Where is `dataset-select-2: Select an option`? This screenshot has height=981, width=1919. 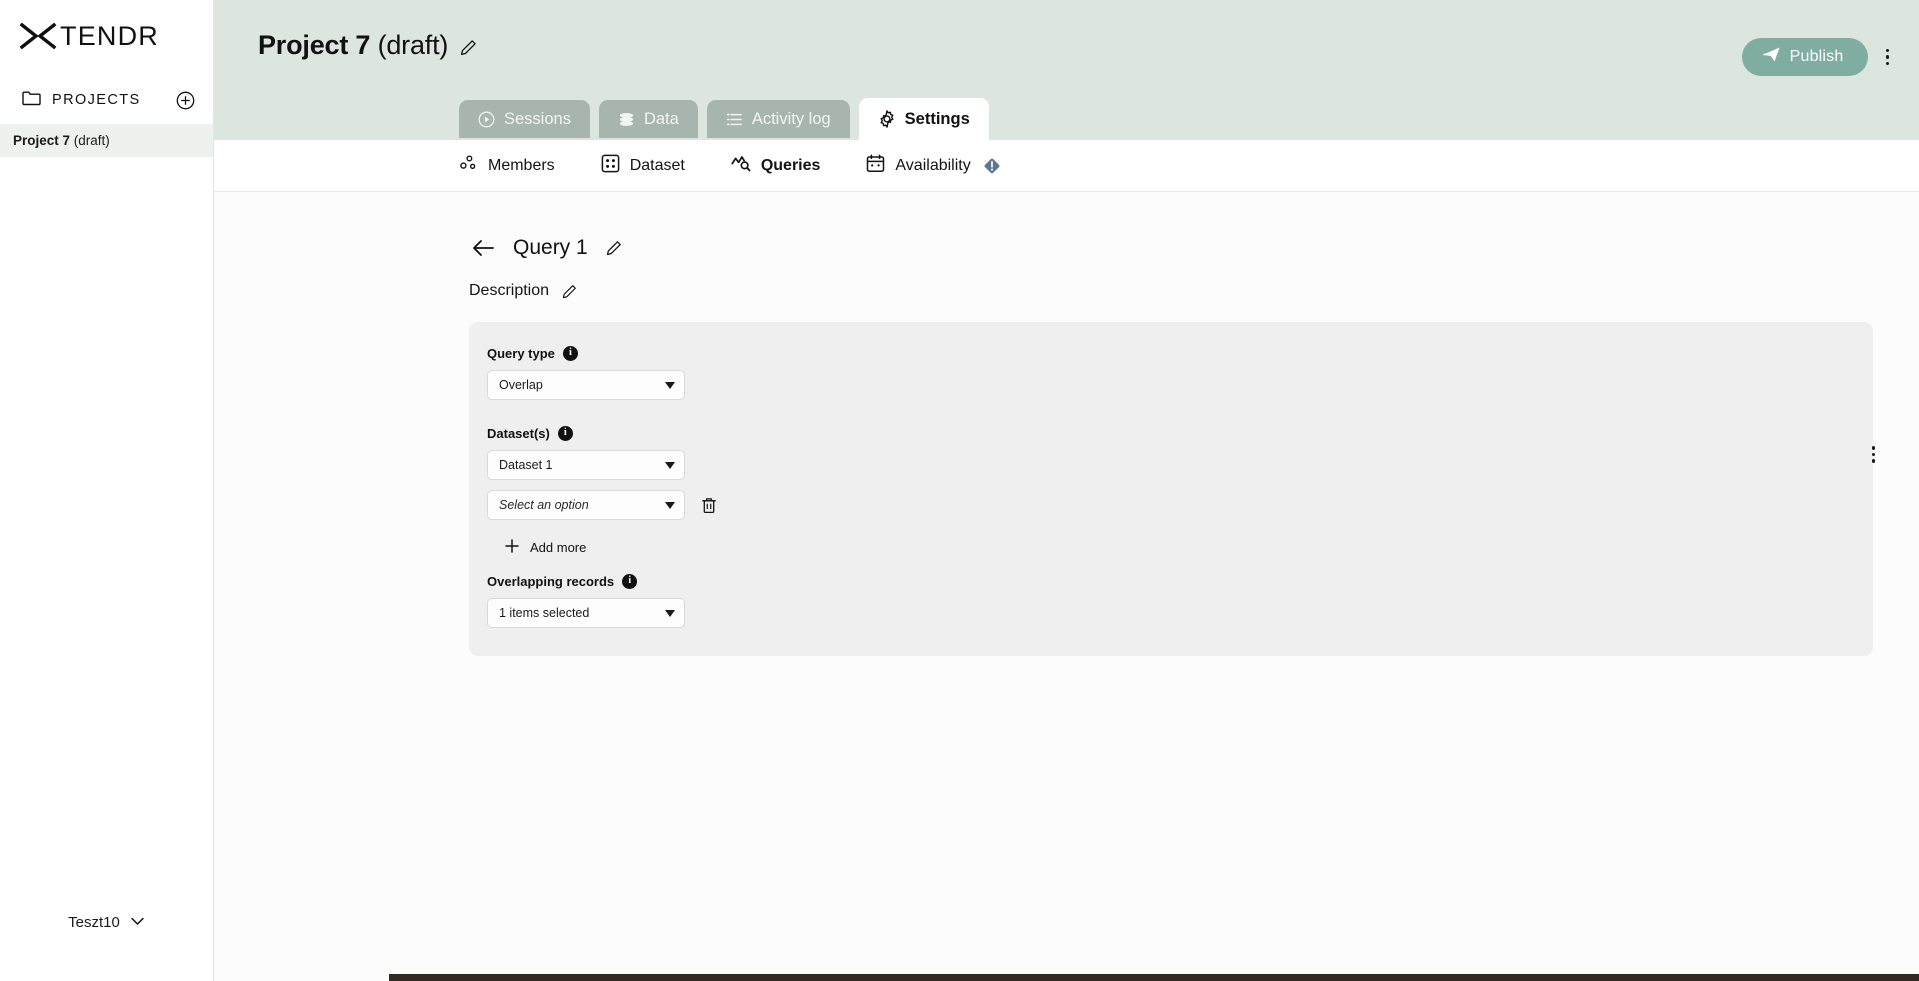 dataset-select-2: Select an option is located at coordinates (586, 505).